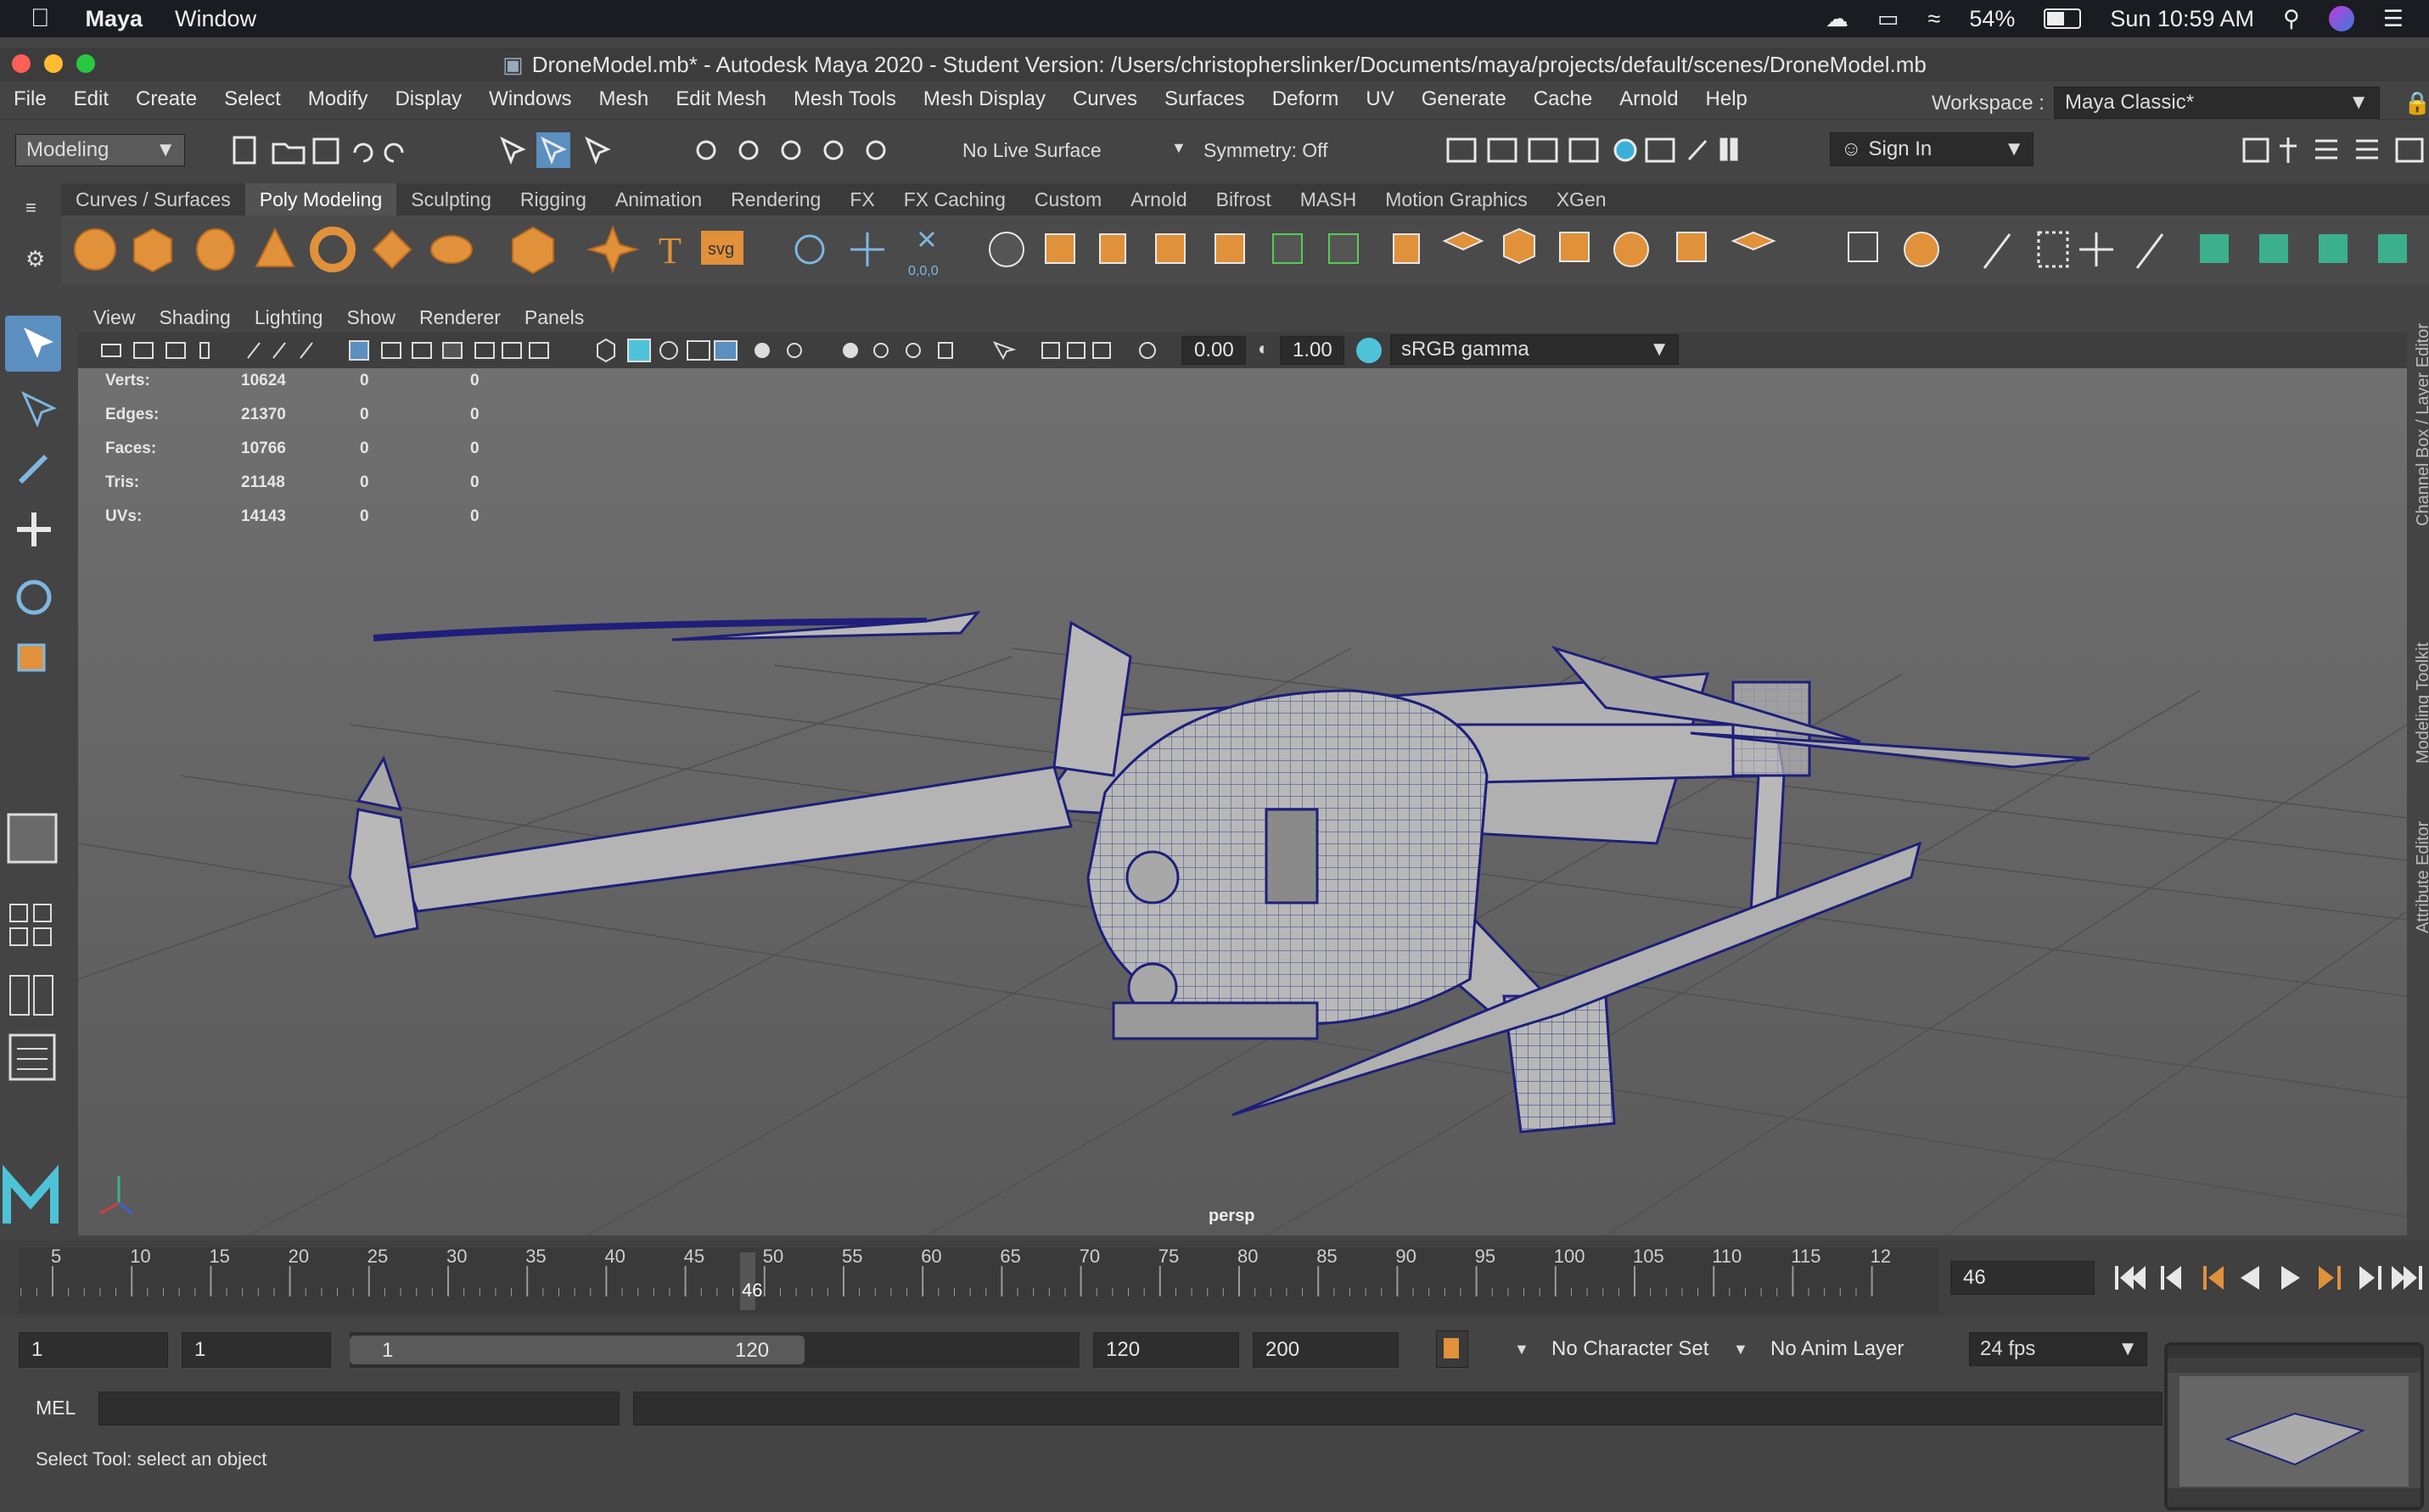  Describe the element at coordinates (32, 1057) in the screenshot. I see `outliner-layout-icon` at that location.